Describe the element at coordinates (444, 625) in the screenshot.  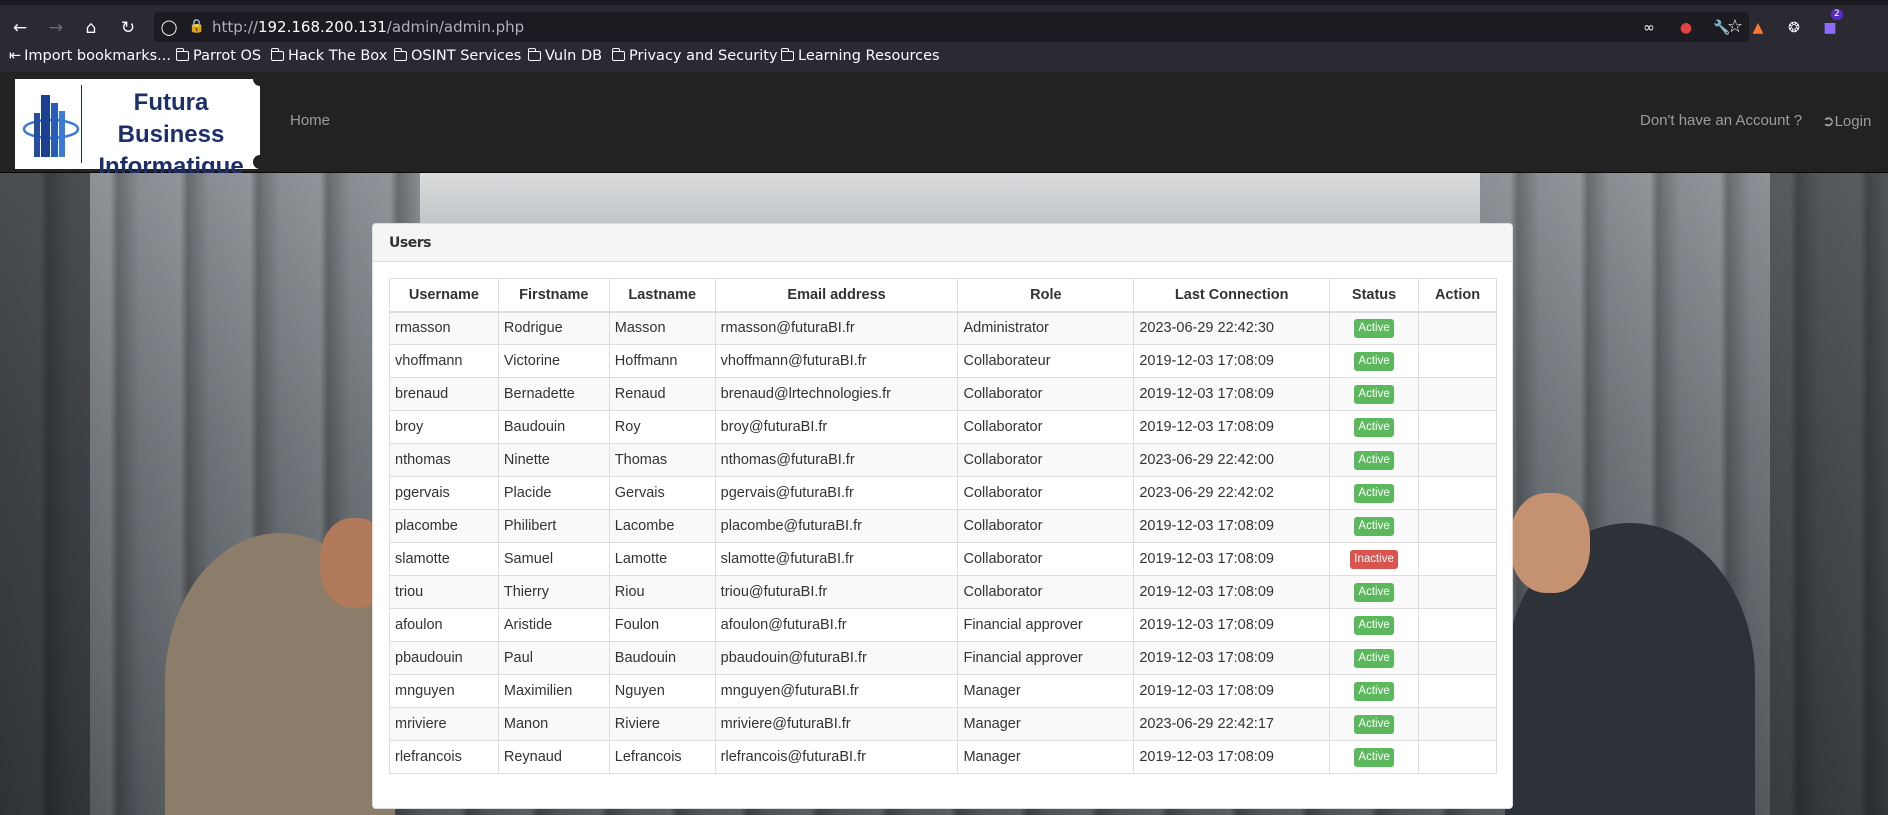
I see `cell-username: afoulon` at that location.